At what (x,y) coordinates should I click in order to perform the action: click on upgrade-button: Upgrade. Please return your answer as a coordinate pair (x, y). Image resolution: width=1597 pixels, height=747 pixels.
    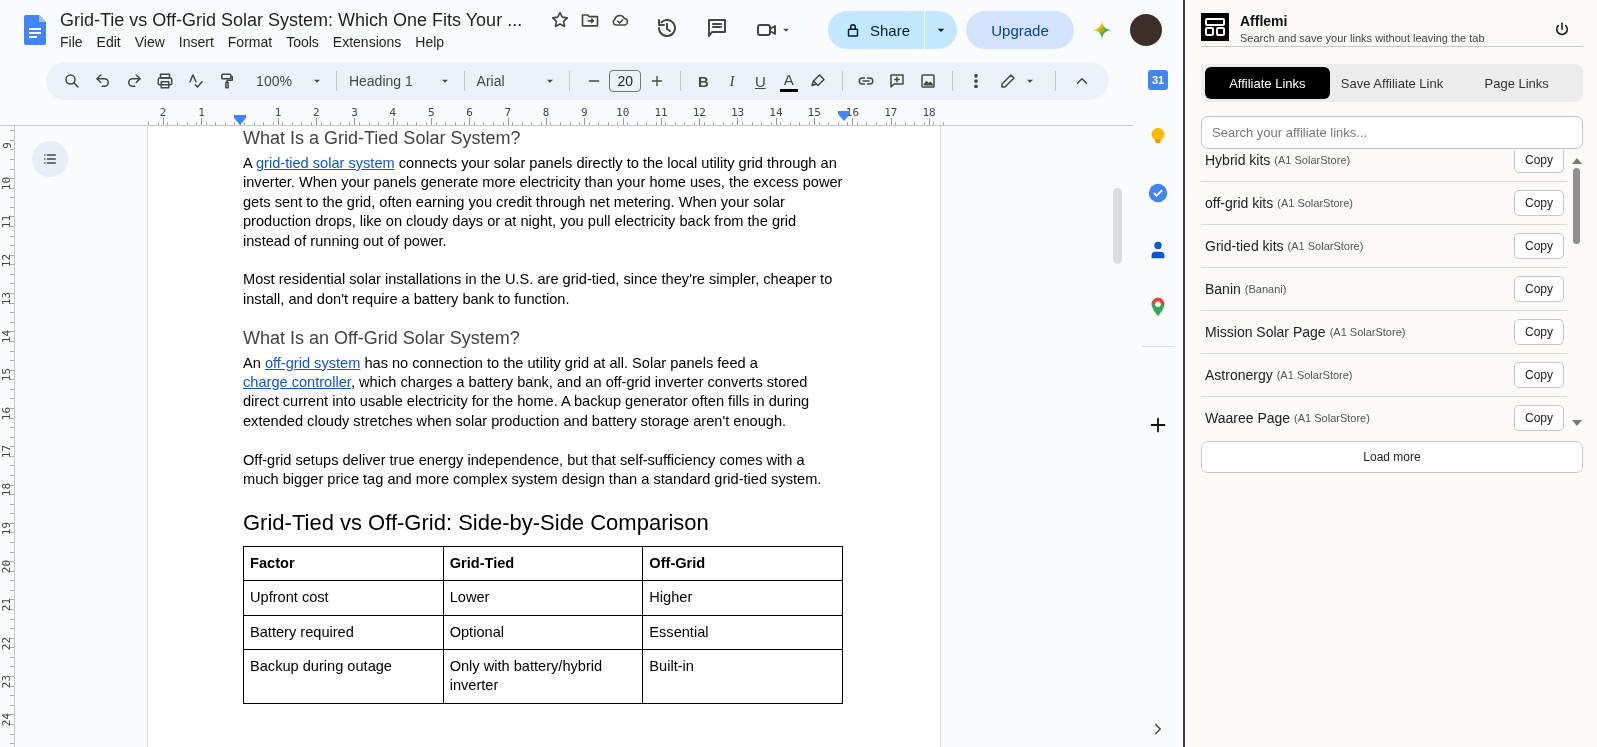
    Looking at the image, I should click on (1020, 30).